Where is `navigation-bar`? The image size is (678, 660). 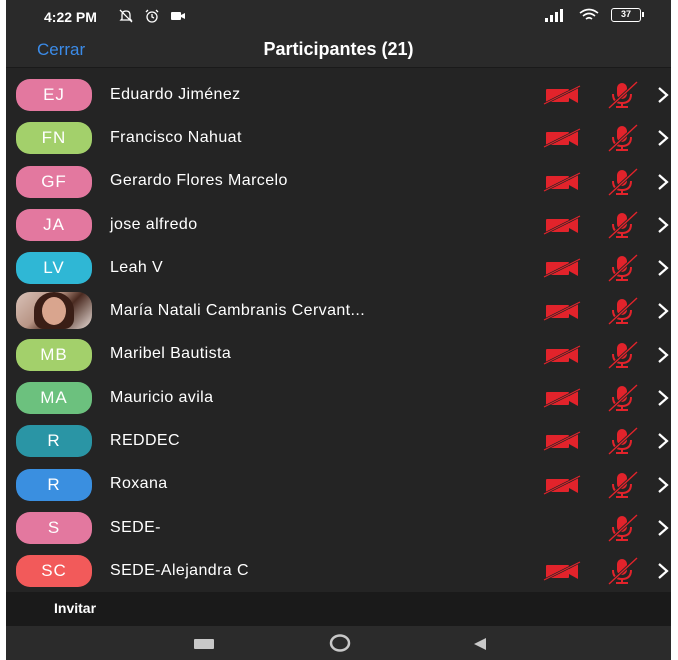
navigation-bar is located at coordinates (338, 643).